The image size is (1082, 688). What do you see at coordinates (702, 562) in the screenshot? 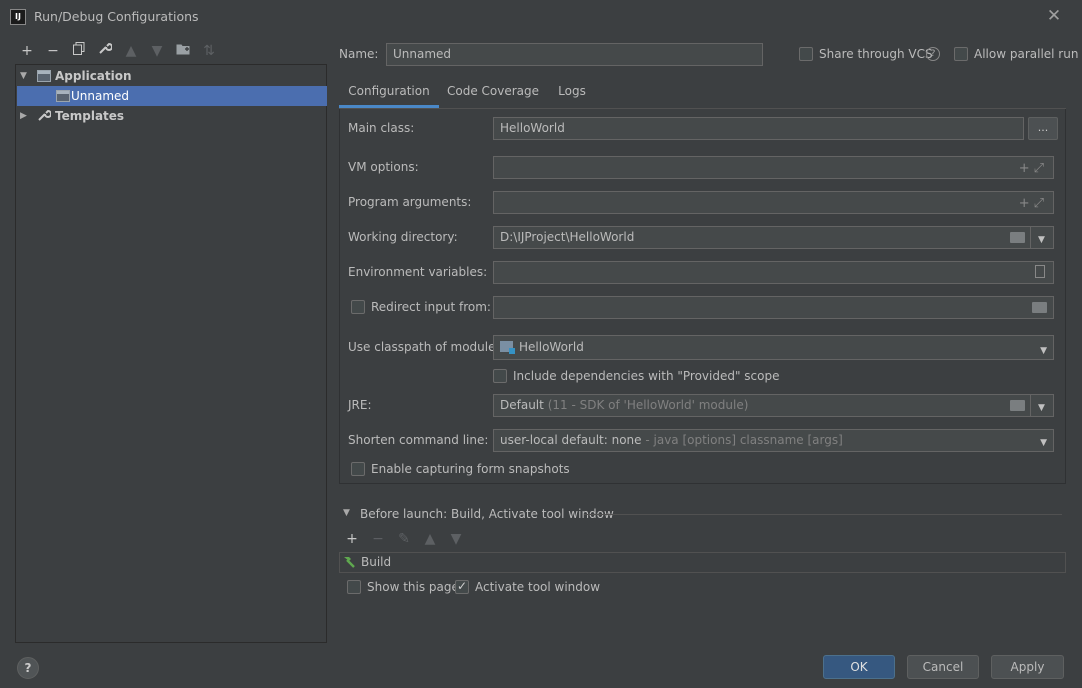
I see `before-launch-task-build: Build` at bounding box center [702, 562].